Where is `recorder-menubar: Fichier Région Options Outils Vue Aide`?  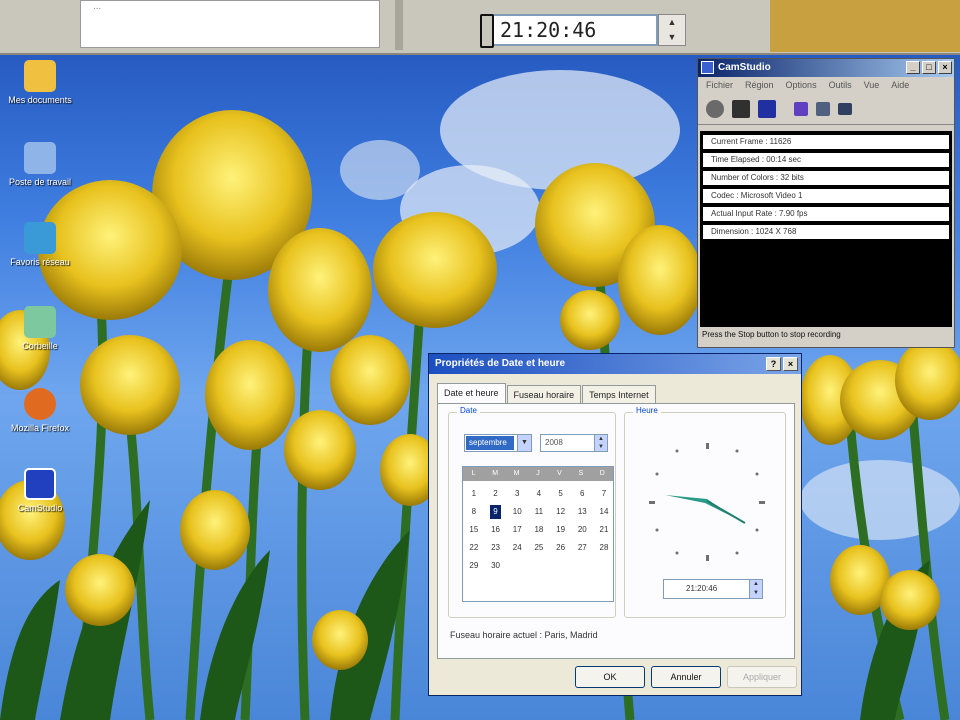 recorder-menubar: Fichier Région Options Outils Vue Aide is located at coordinates (826, 85).